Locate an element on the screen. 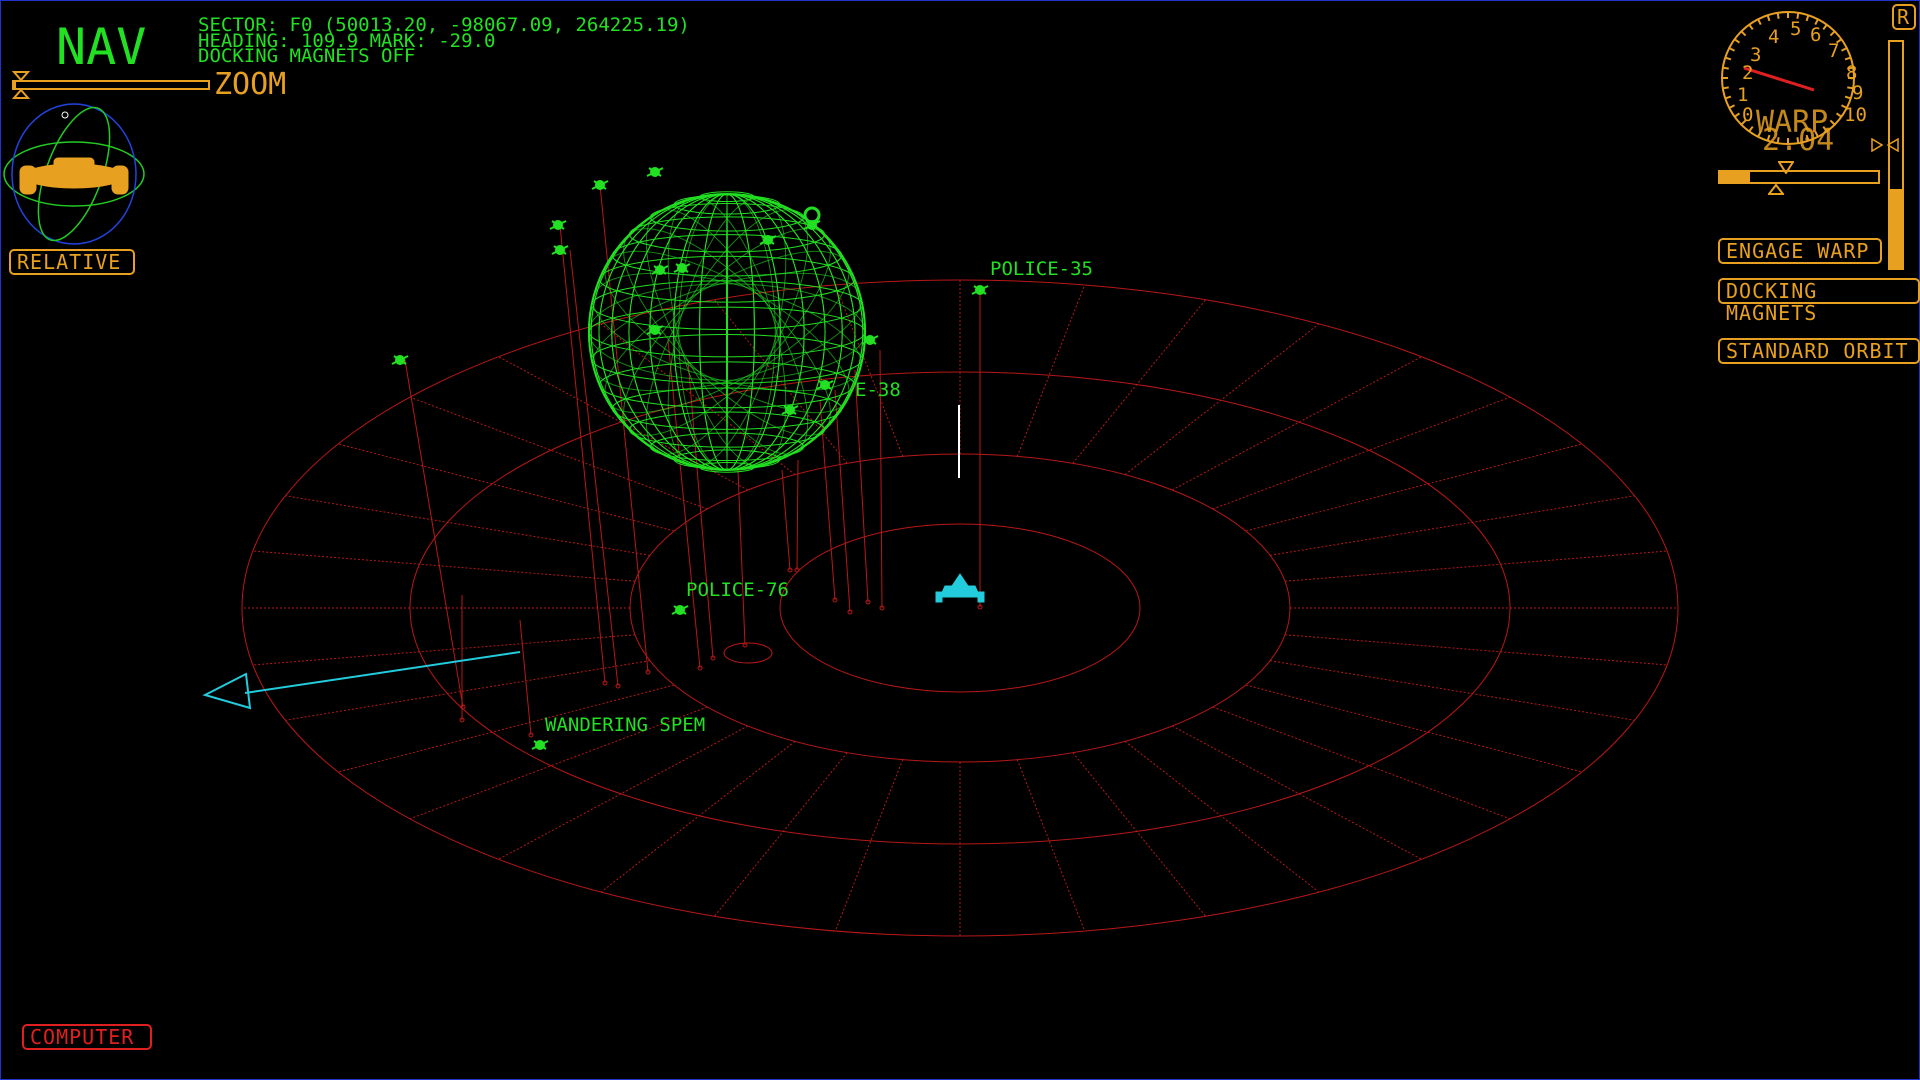 The width and height of the screenshot is (1920, 1080). standard-orbit-button: STANDARD ORBIT is located at coordinates (1819, 351).